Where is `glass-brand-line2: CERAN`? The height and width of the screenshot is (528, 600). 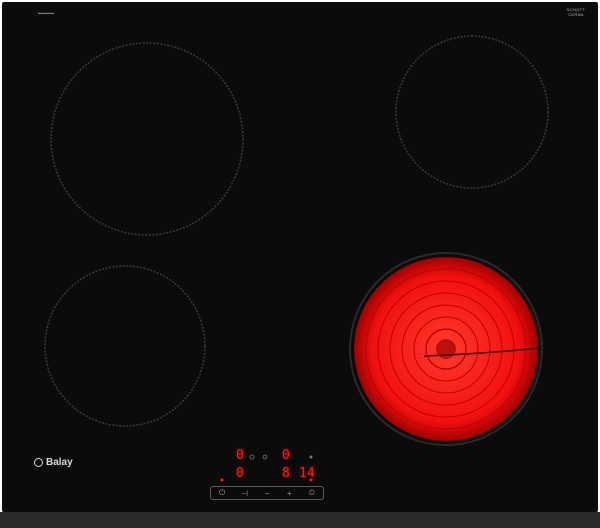
glass-brand-line2: CERAN is located at coordinates (576, 14).